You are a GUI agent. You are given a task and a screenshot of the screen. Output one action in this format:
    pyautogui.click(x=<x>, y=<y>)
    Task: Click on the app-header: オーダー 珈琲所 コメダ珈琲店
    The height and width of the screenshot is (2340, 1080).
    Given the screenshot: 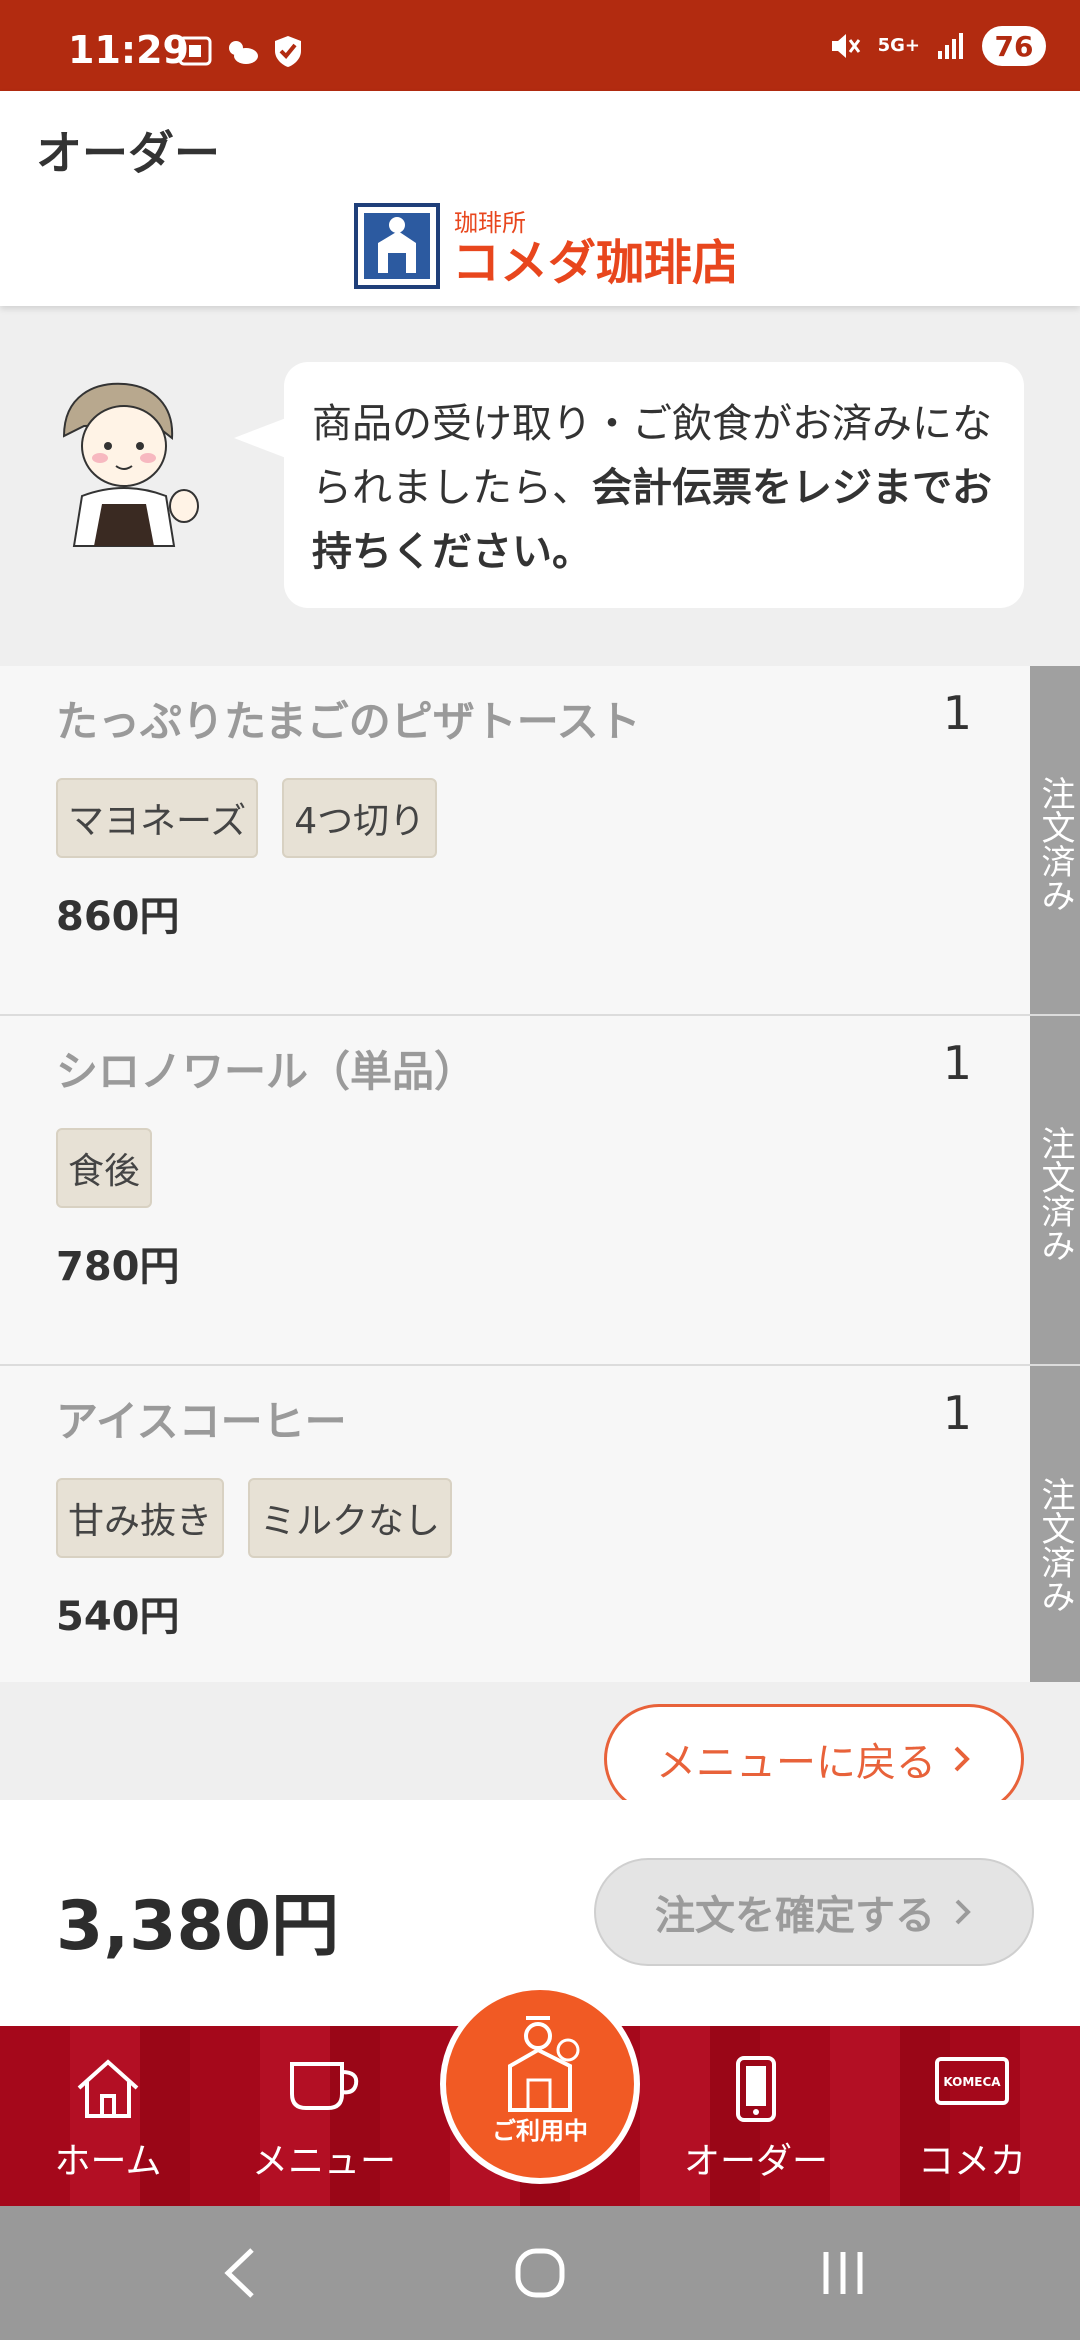 What is the action you would take?
    pyautogui.click(x=540, y=198)
    